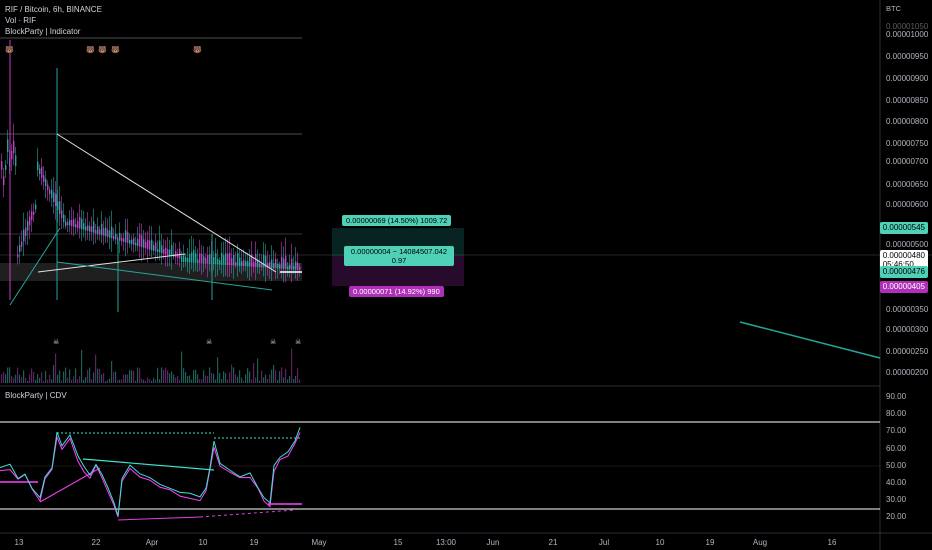 This screenshot has width=932, height=550. I want to click on symbol-legend: RIF / Bitcoin, 6h, BINANCE, so click(53, 10).